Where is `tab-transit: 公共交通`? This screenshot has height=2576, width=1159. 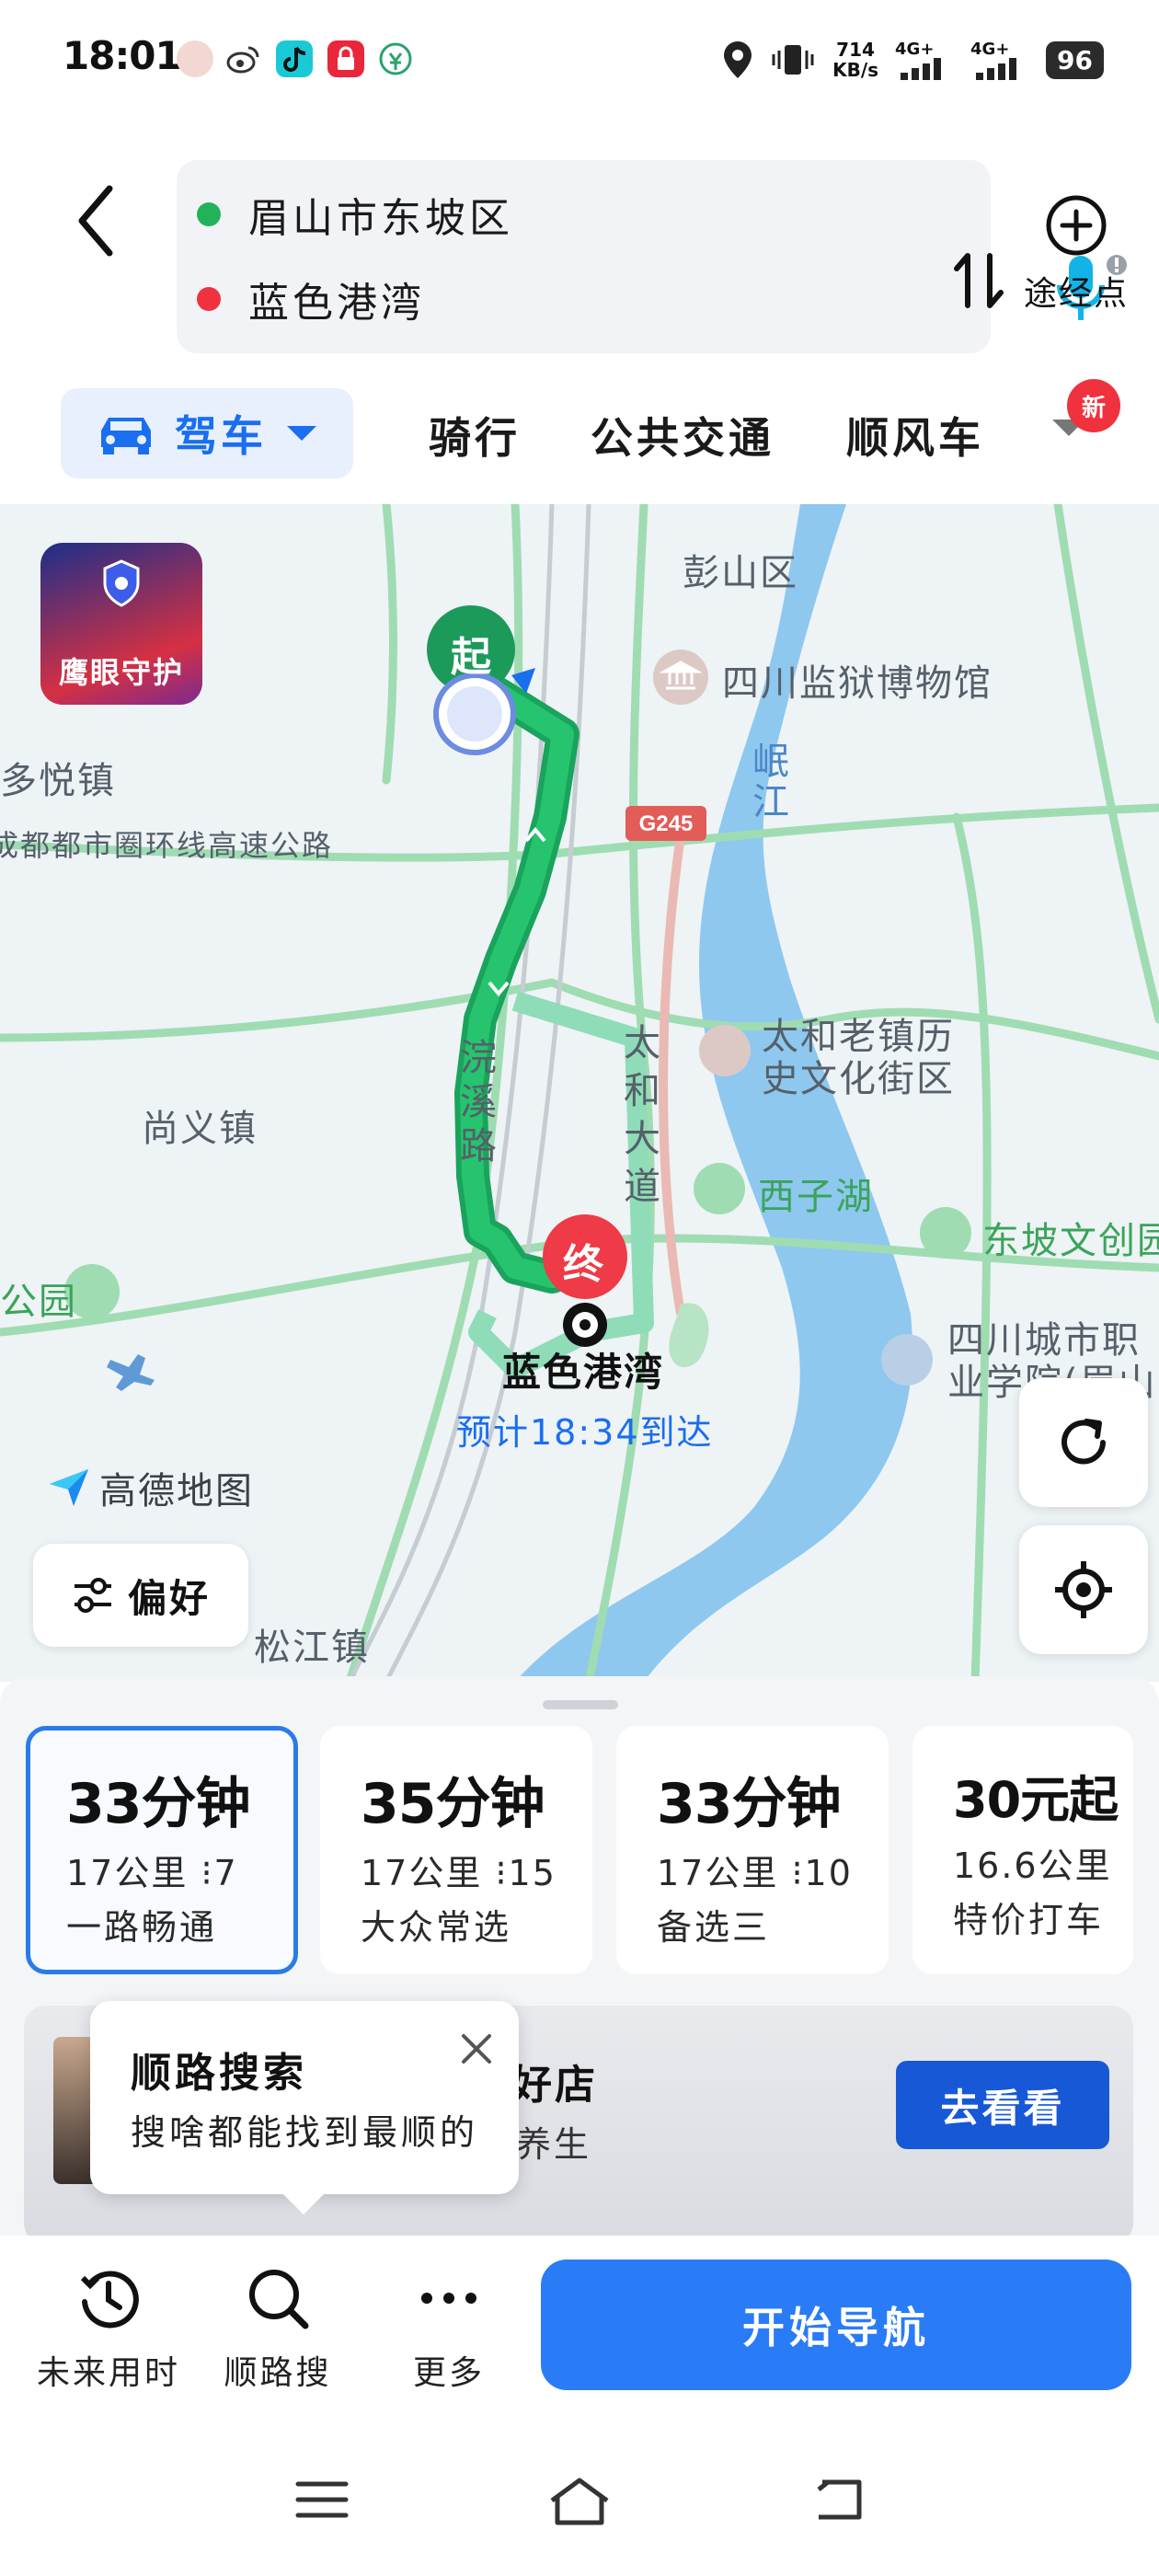
tab-transit: 公共交通 is located at coordinates (683, 435).